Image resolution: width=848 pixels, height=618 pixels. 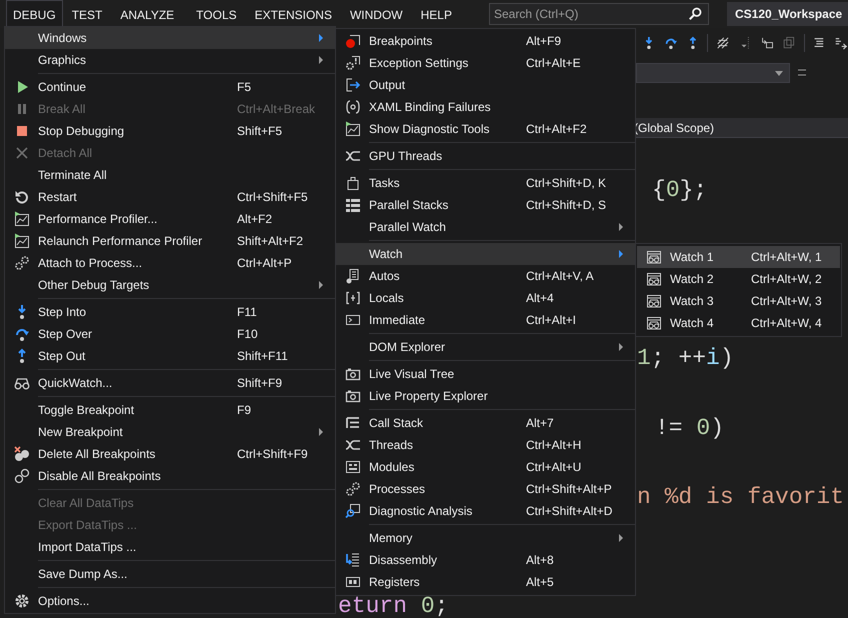 I want to click on menu-item: Performance Profiler... Alt+F2, so click(x=170, y=219).